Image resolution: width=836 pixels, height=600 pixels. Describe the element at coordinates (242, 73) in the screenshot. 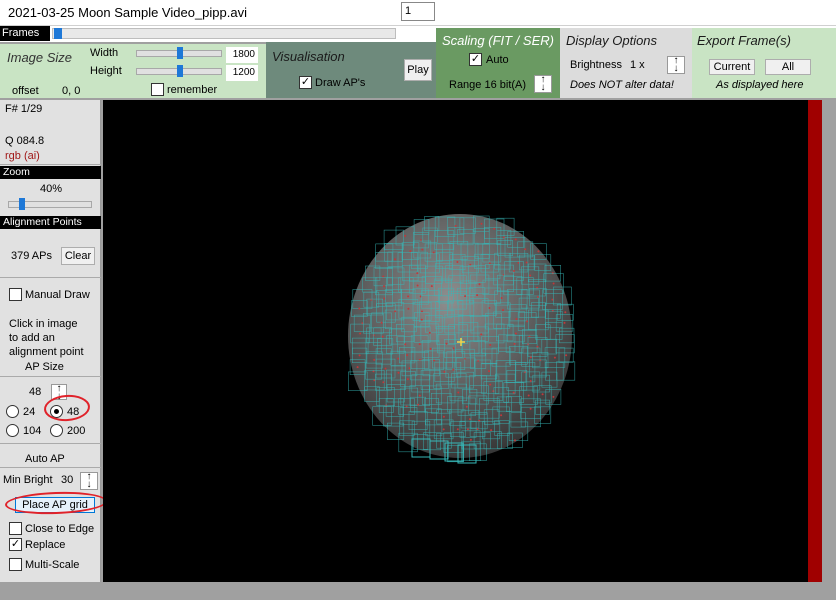

I see `height-value: 1200` at that location.